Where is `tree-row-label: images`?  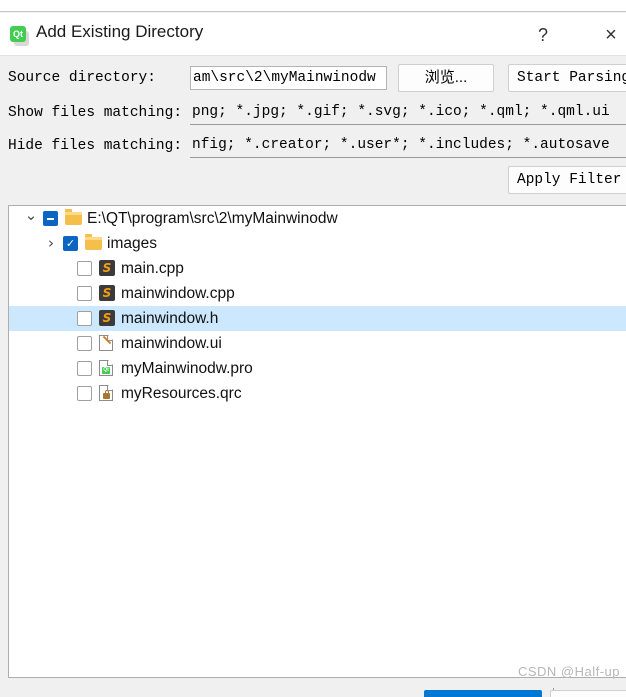
tree-row-label: images is located at coordinates (132, 243).